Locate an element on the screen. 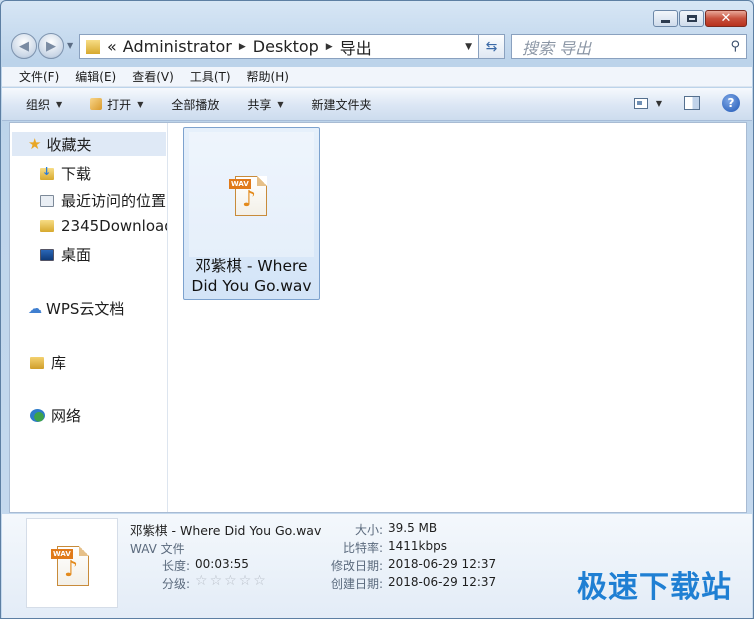  address-bar: « Administrator ▶ Desktop ▶ 导出 ▼ is located at coordinates (279, 46).